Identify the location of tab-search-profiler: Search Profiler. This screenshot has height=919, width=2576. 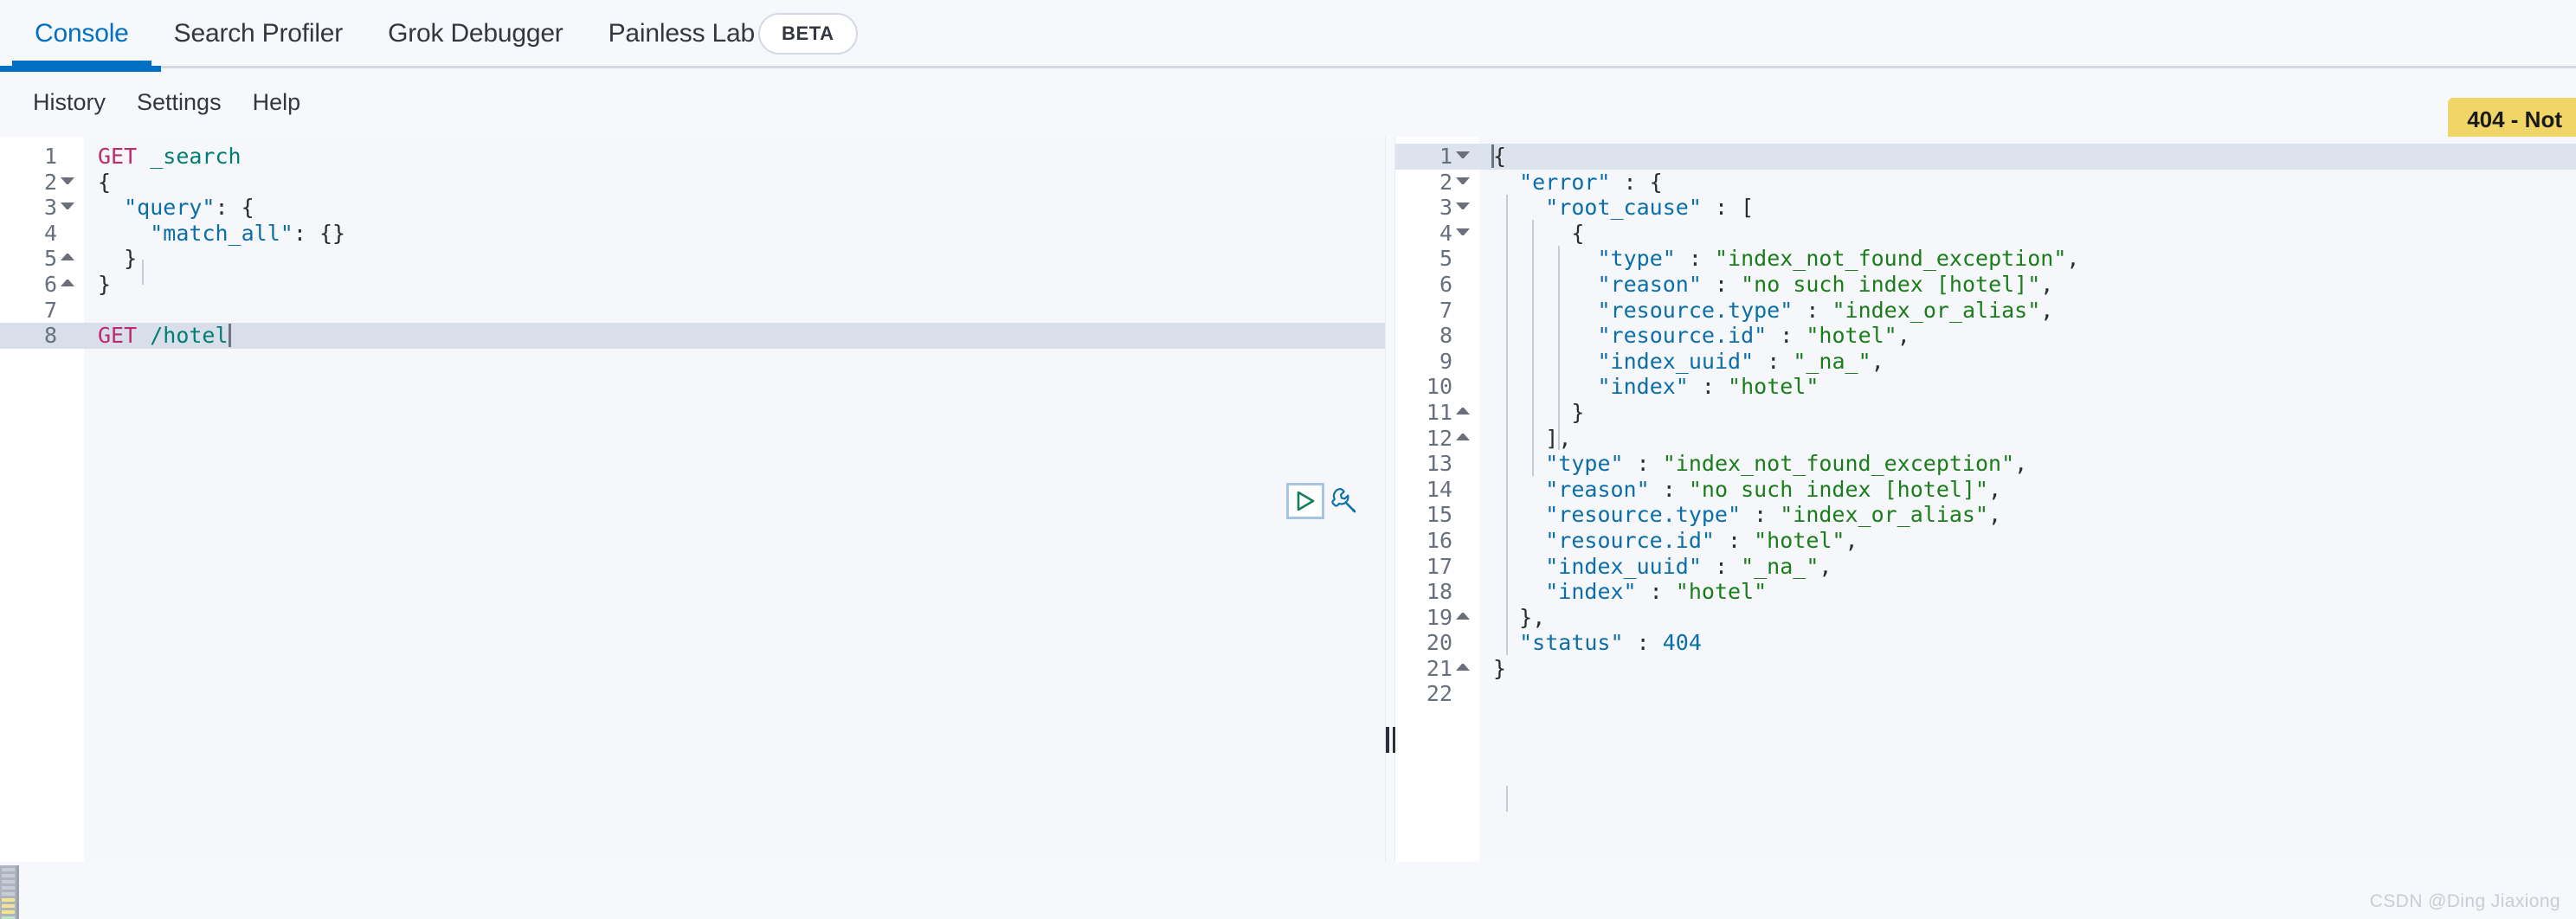
(258, 33).